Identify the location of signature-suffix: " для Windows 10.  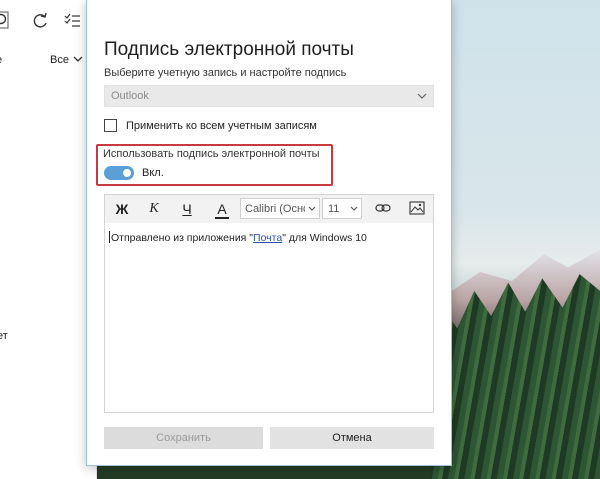
(324, 238).